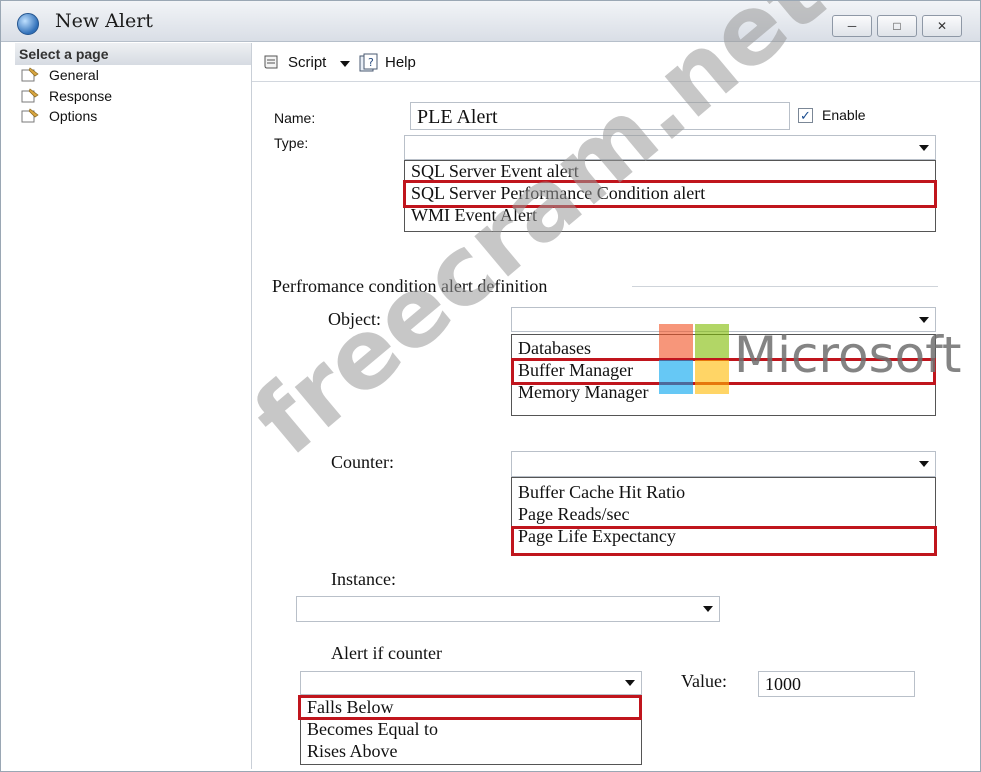 Image resolution: width=981 pixels, height=772 pixels. Describe the element at coordinates (600, 116) in the screenshot. I see `name-field: PLE Alert` at that location.